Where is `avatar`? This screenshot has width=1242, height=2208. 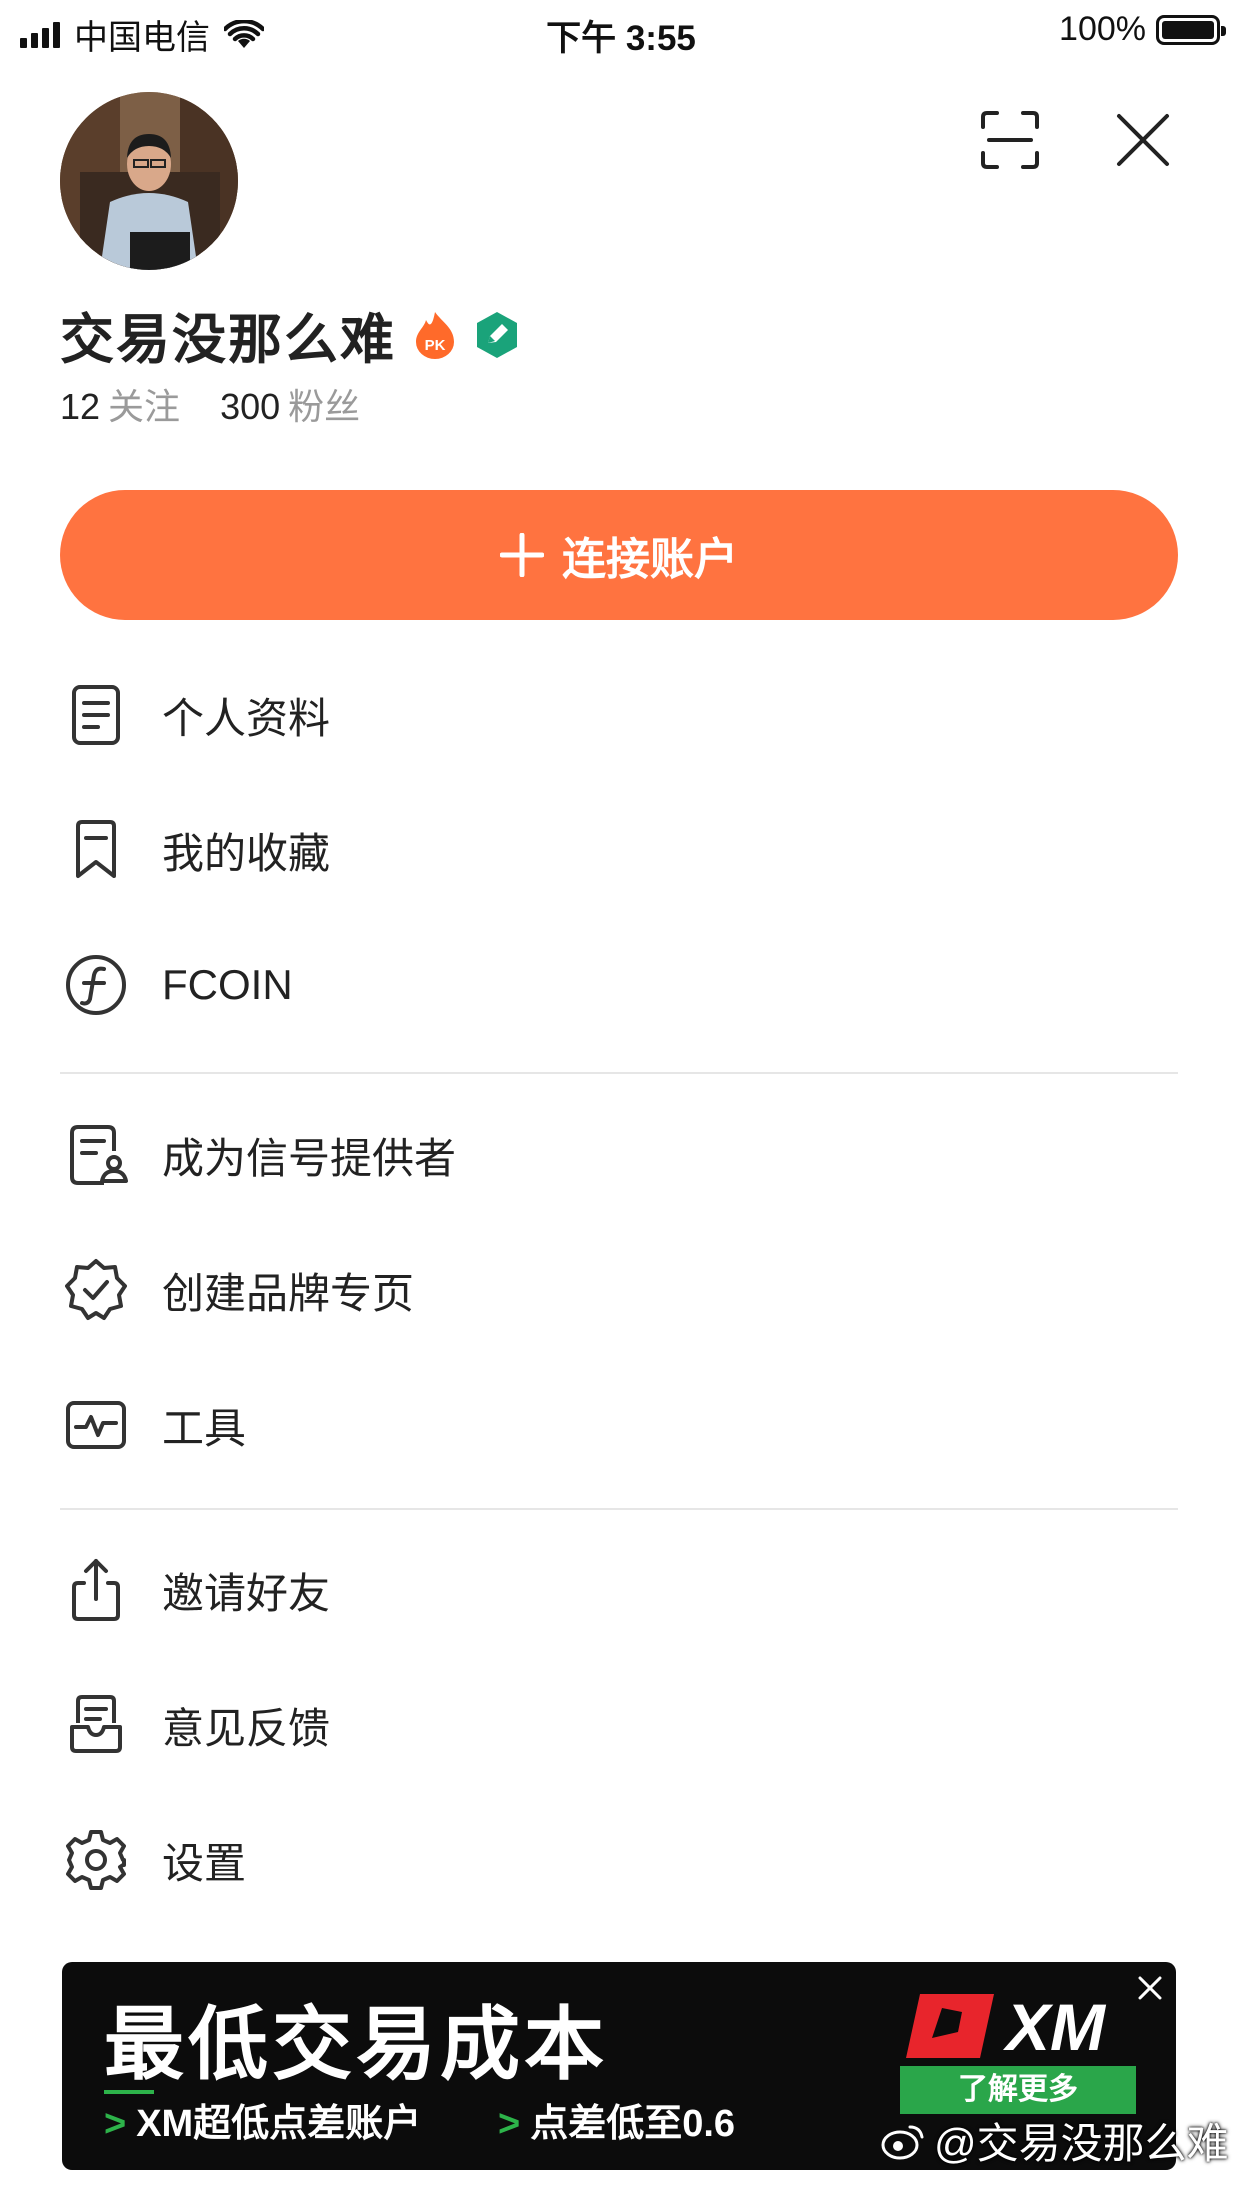
avatar is located at coordinates (149, 181).